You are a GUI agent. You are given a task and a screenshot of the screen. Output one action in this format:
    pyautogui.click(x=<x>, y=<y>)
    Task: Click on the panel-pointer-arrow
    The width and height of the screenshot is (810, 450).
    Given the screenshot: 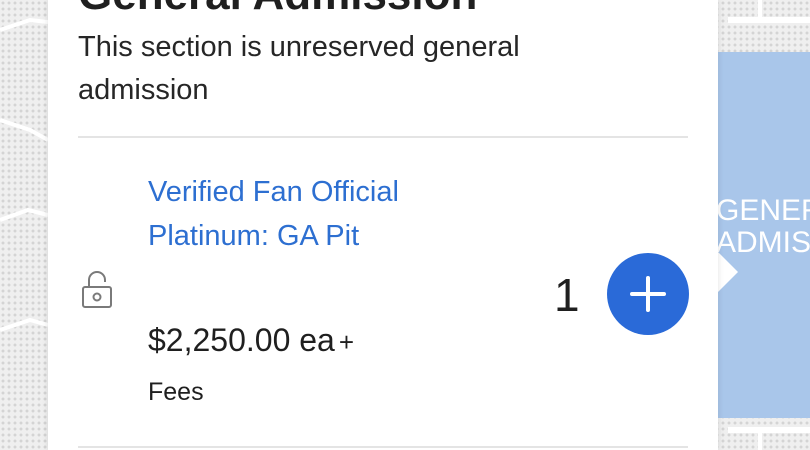 What is the action you would take?
    pyautogui.click(x=728, y=272)
    